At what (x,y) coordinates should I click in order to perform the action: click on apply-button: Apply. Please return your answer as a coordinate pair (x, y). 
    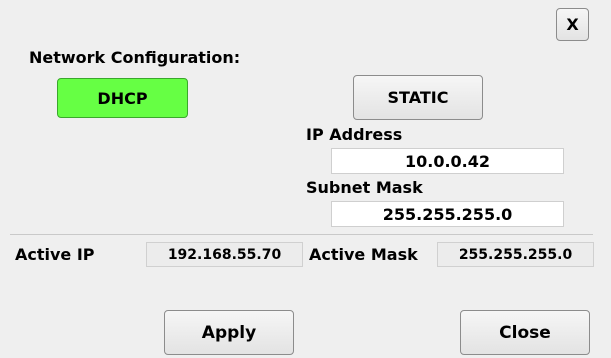
    Looking at the image, I should click on (229, 332).